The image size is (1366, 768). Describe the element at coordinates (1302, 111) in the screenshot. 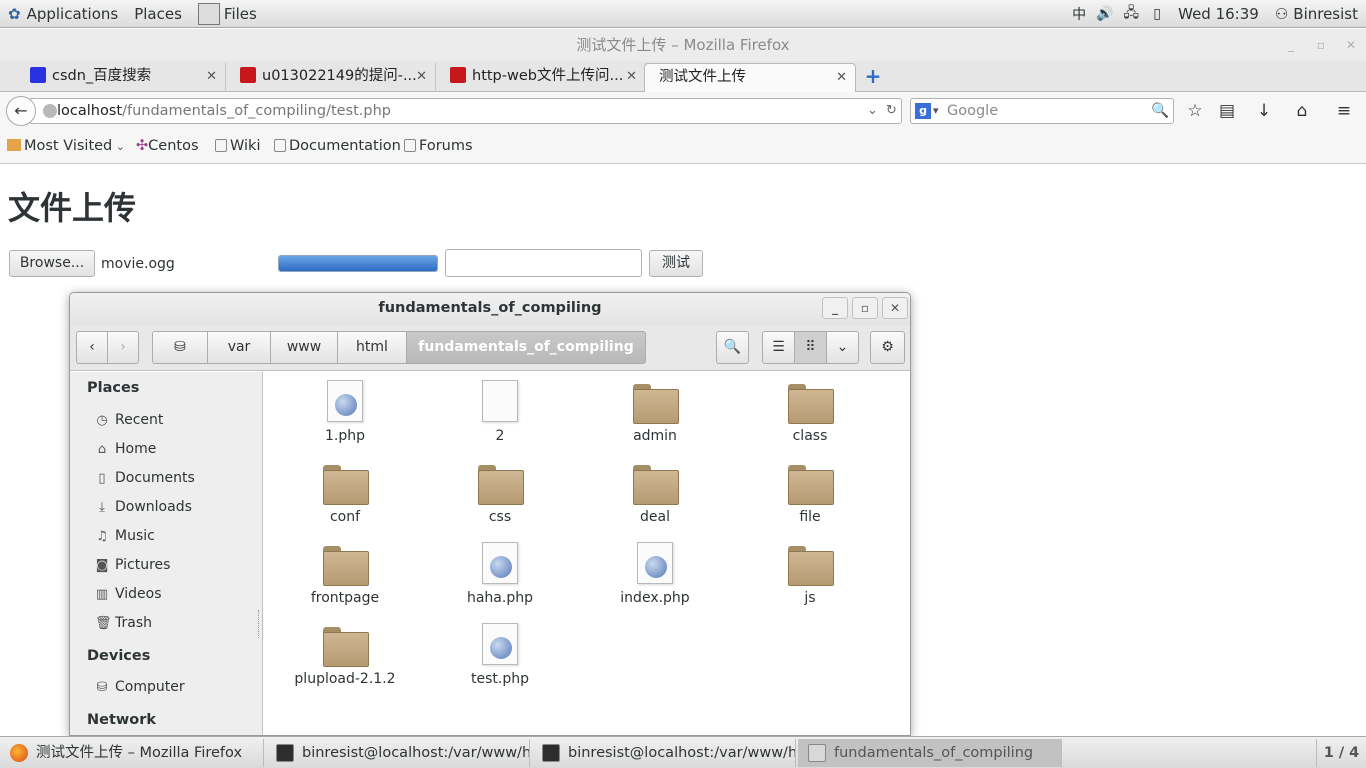

I see `home-icon: ⌂` at that location.